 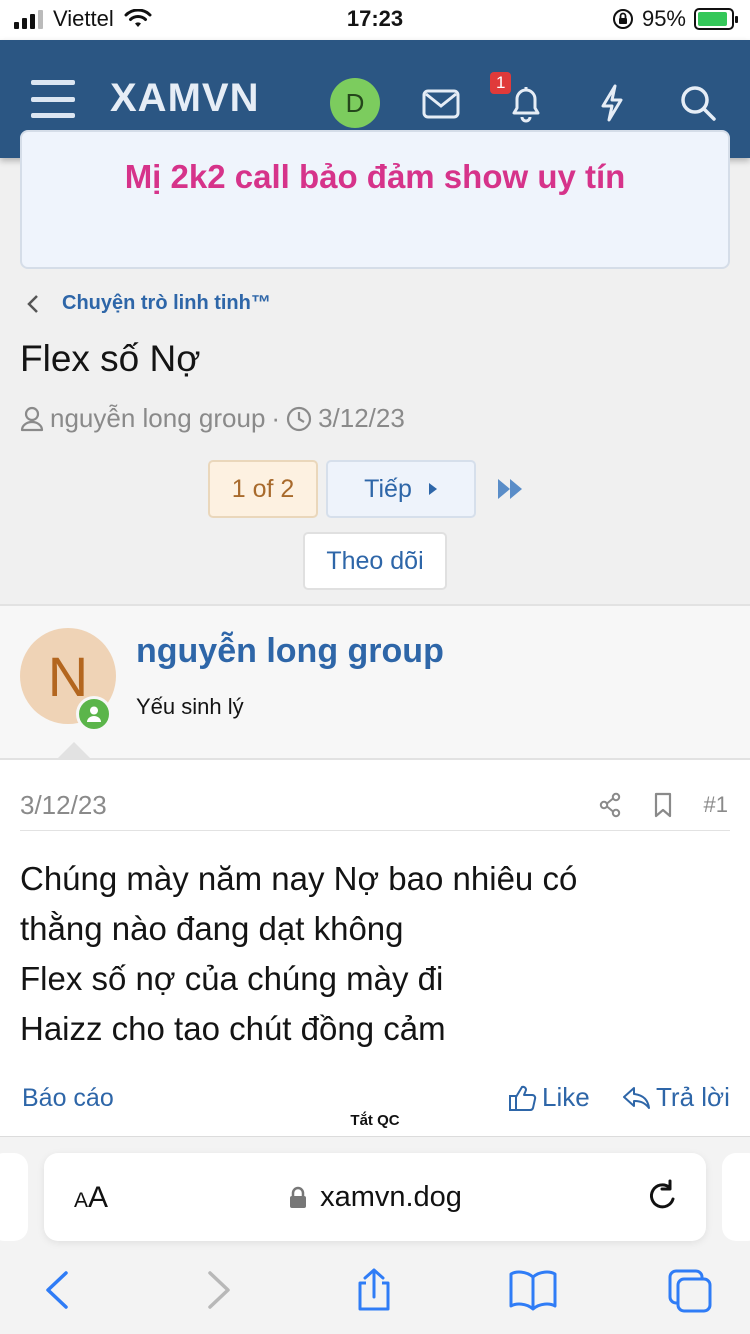 I want to click on like-button: Like, so click(x=549, y=1097).